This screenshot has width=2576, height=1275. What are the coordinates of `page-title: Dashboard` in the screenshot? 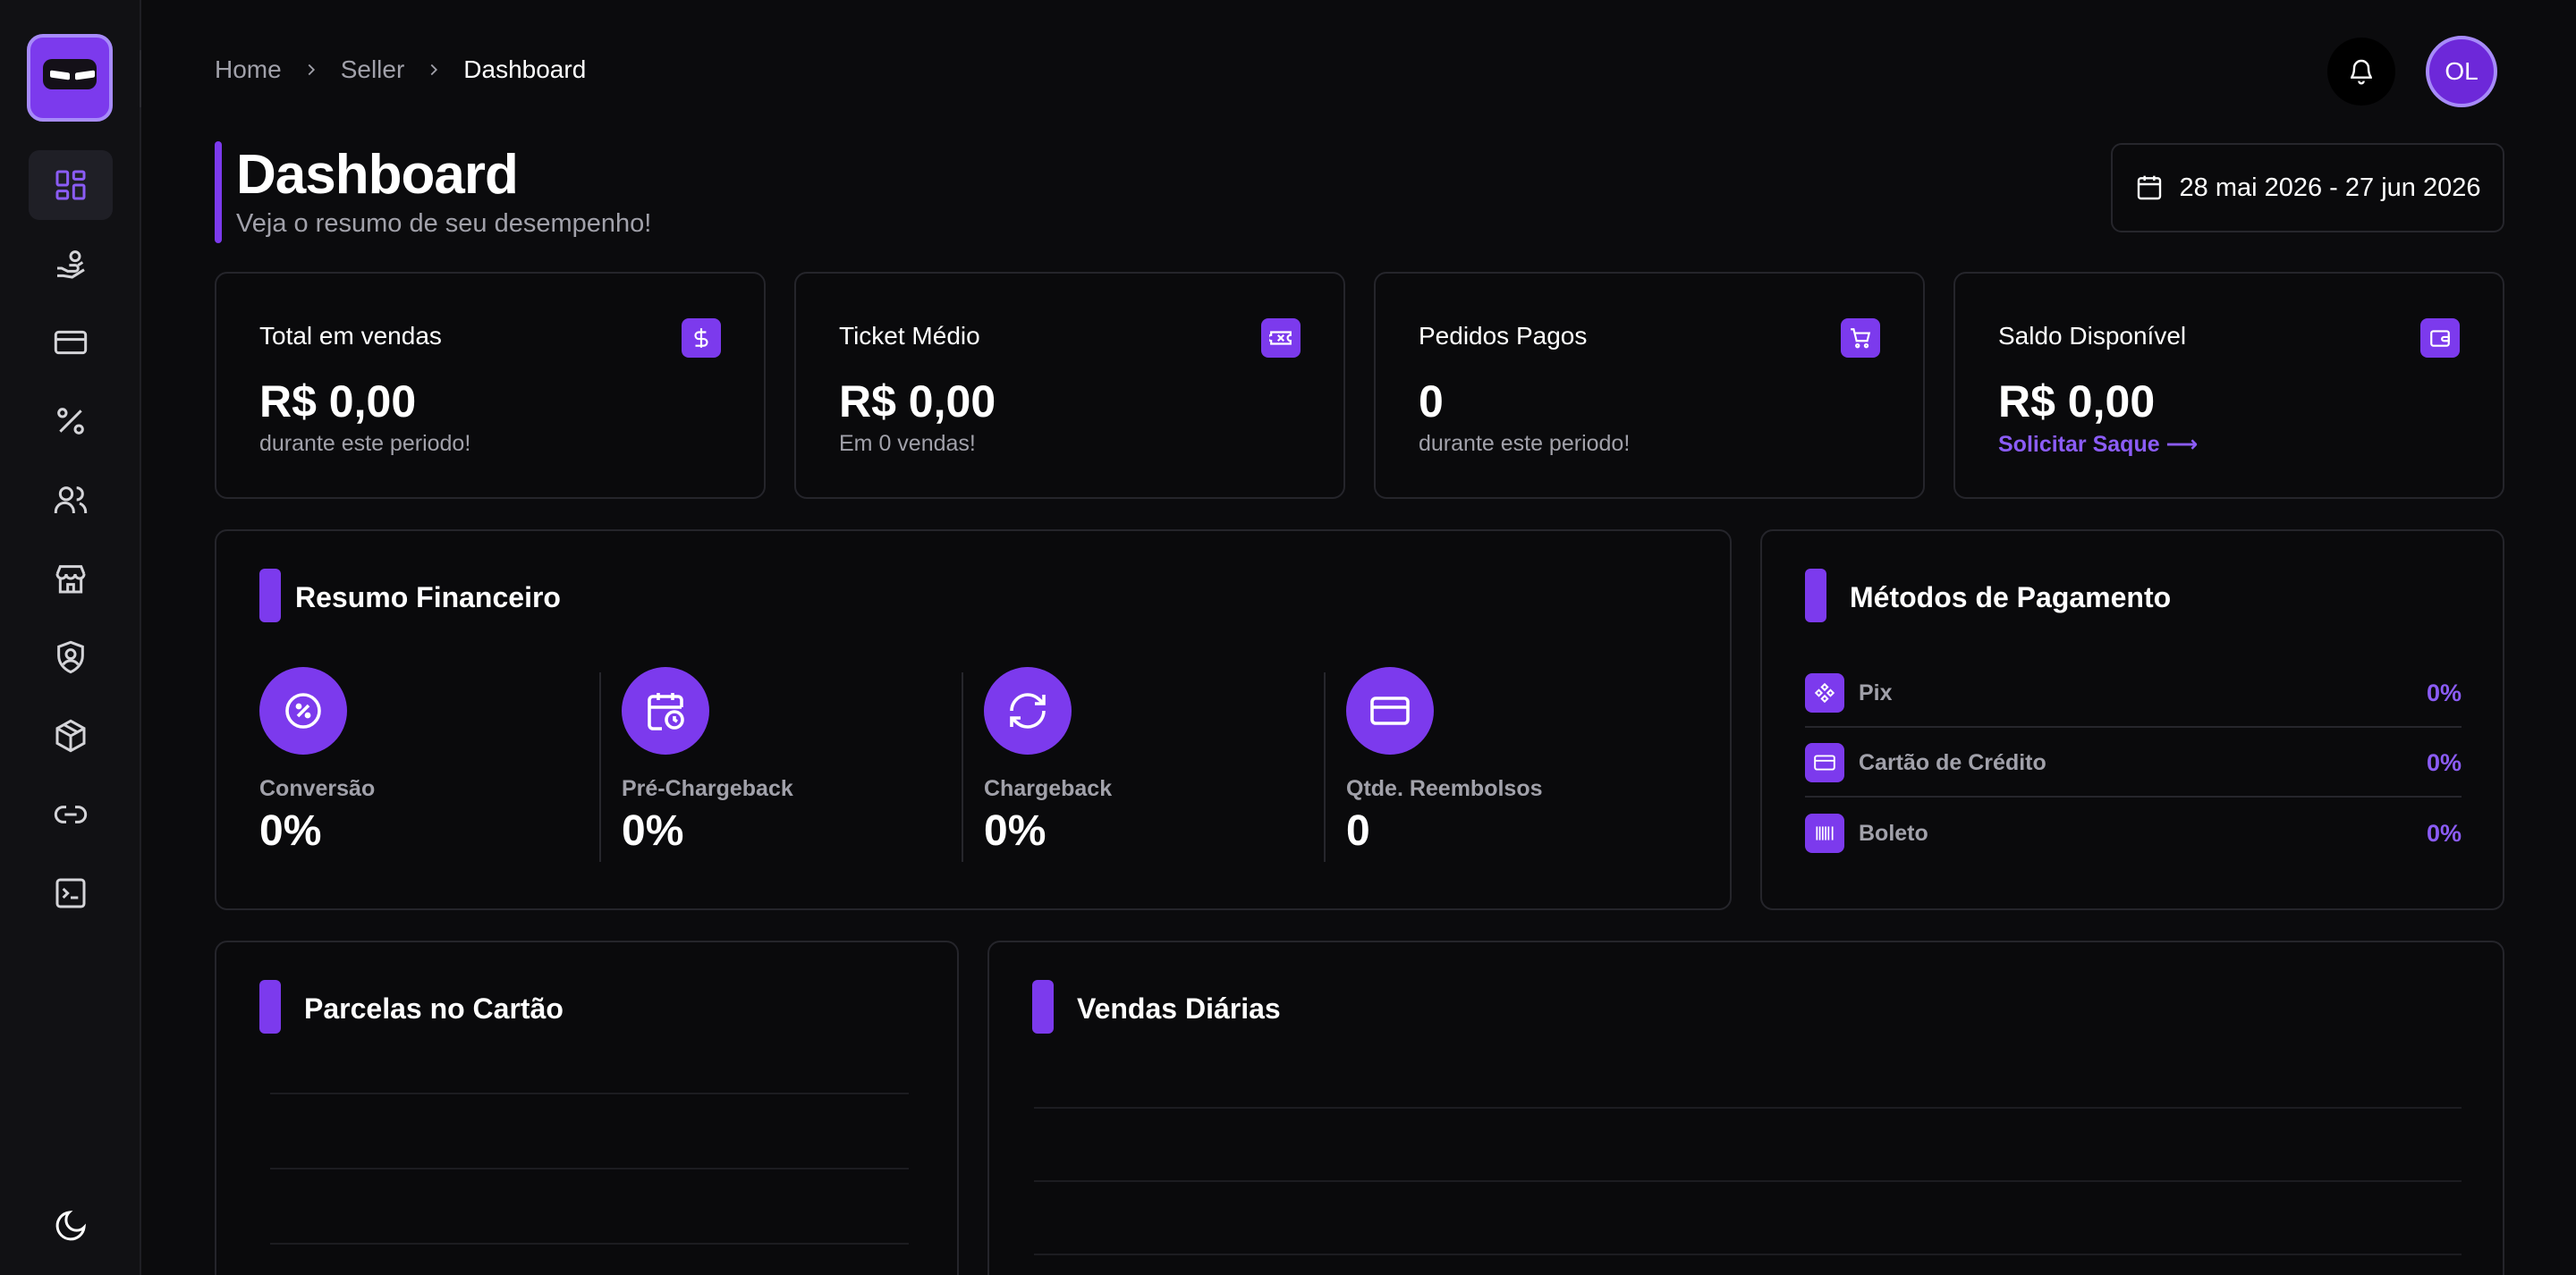 It's located at (377, 175).